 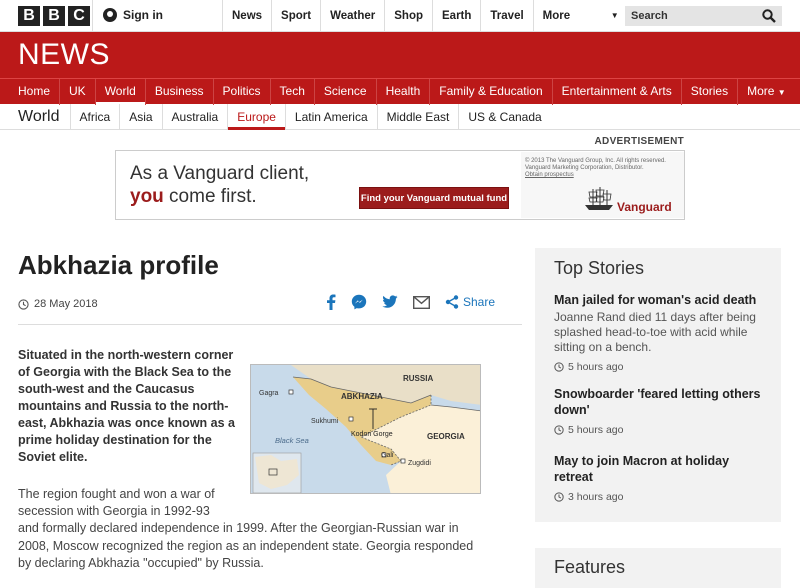 I want to click on features-title: Features, so click(x=590, y=567).